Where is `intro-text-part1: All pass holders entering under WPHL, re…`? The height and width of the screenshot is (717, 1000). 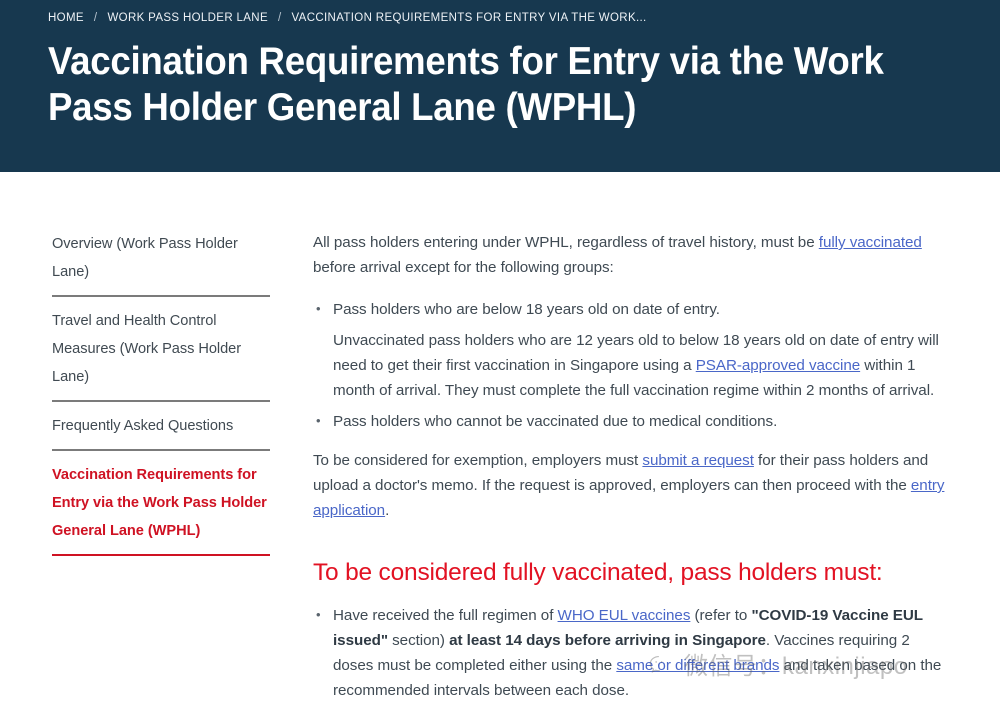 intro-text-part1: All pass holders entering under WPHL, re… is located at coordinates (566, 242).